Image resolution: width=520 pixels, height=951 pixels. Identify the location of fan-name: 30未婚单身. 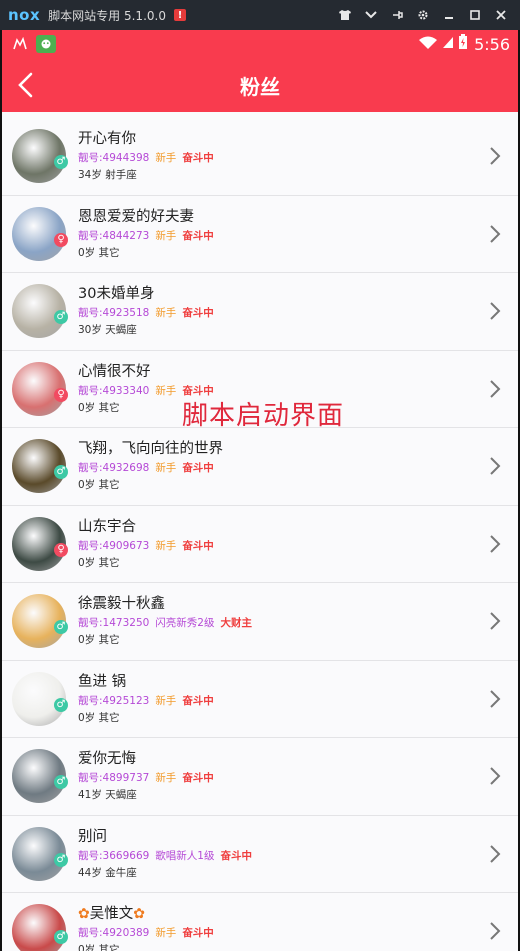
(116, 294).